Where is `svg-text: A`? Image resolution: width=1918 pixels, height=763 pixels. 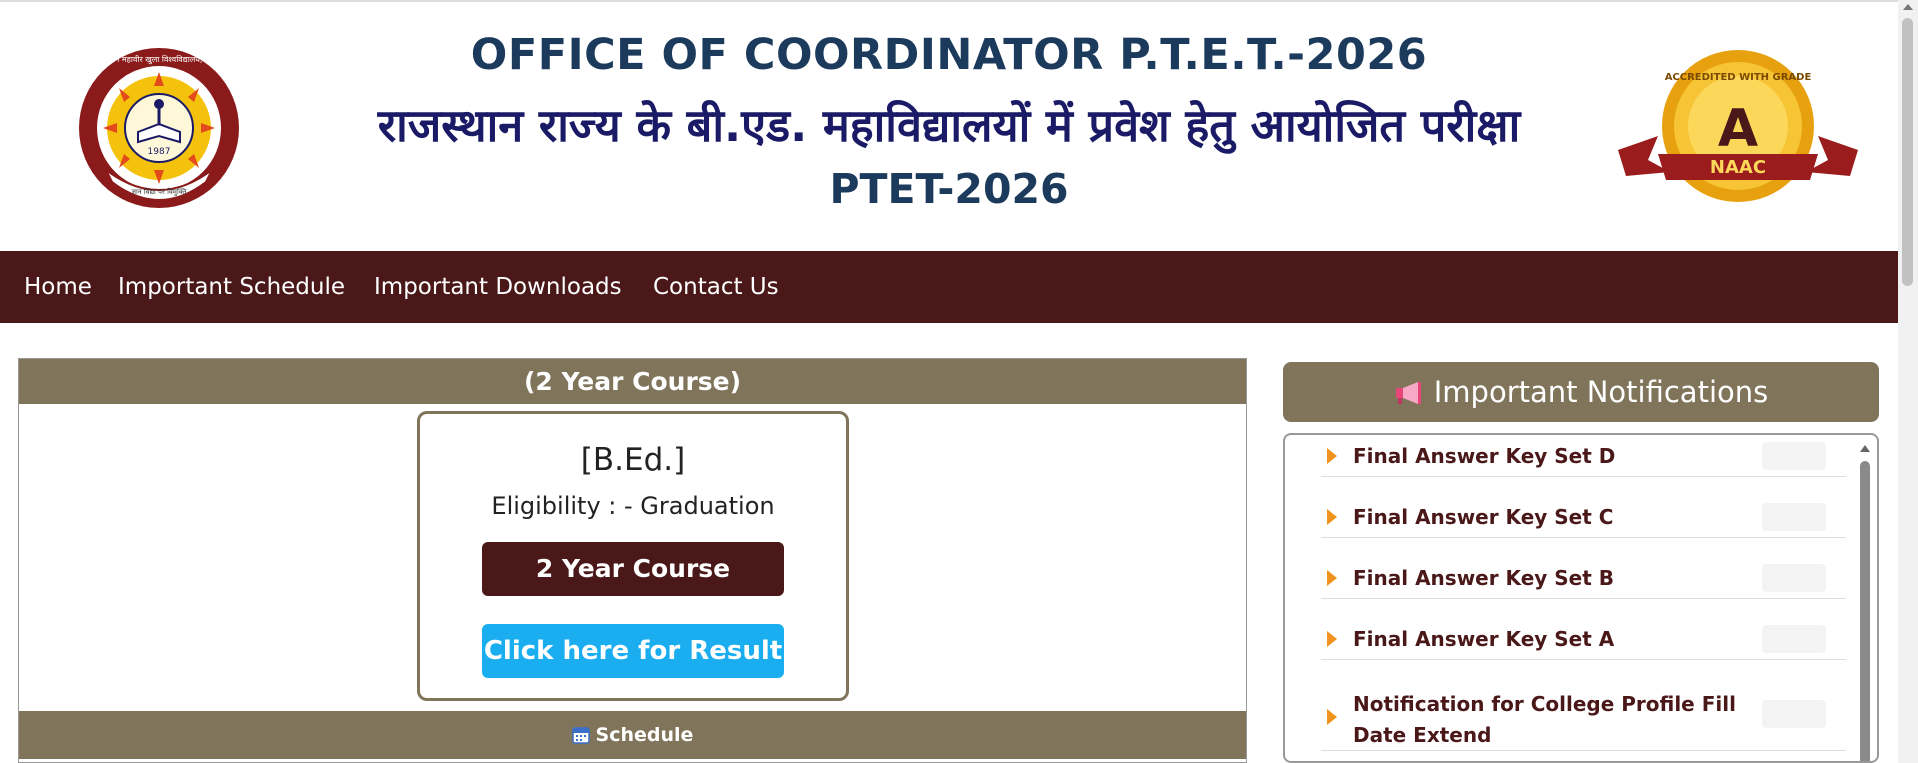 svg-text: A is located at coordinates (1738, 129).